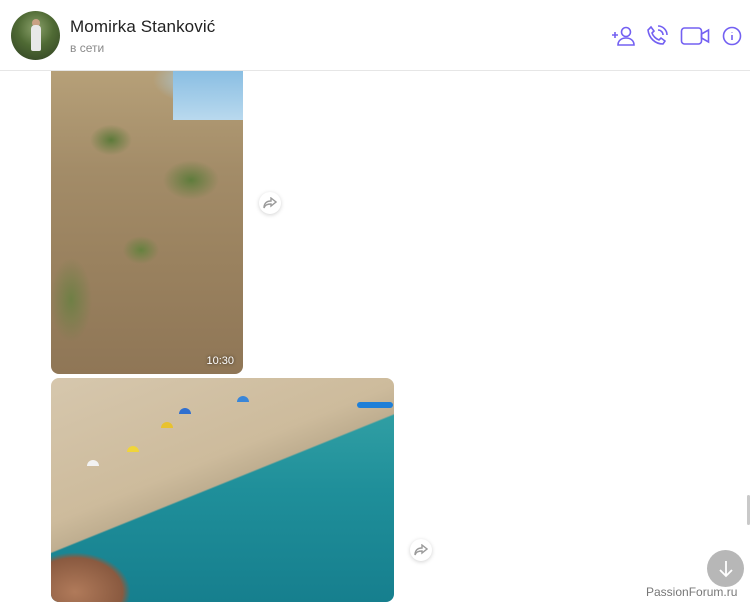 This screenshot has width=750, height=602. I want to click on info-icon, so click(732, 36).